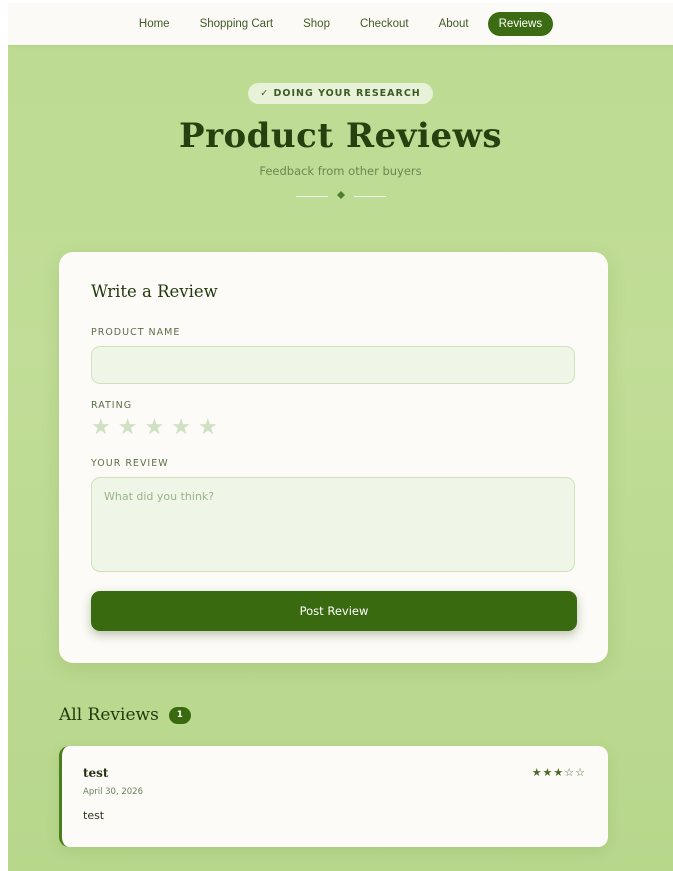 This screenshot has width=673, height=871. Describe the element at coordinates (136, 332) in the screenshot. I see `product-name-label: PRODUCT NAME` at that location.